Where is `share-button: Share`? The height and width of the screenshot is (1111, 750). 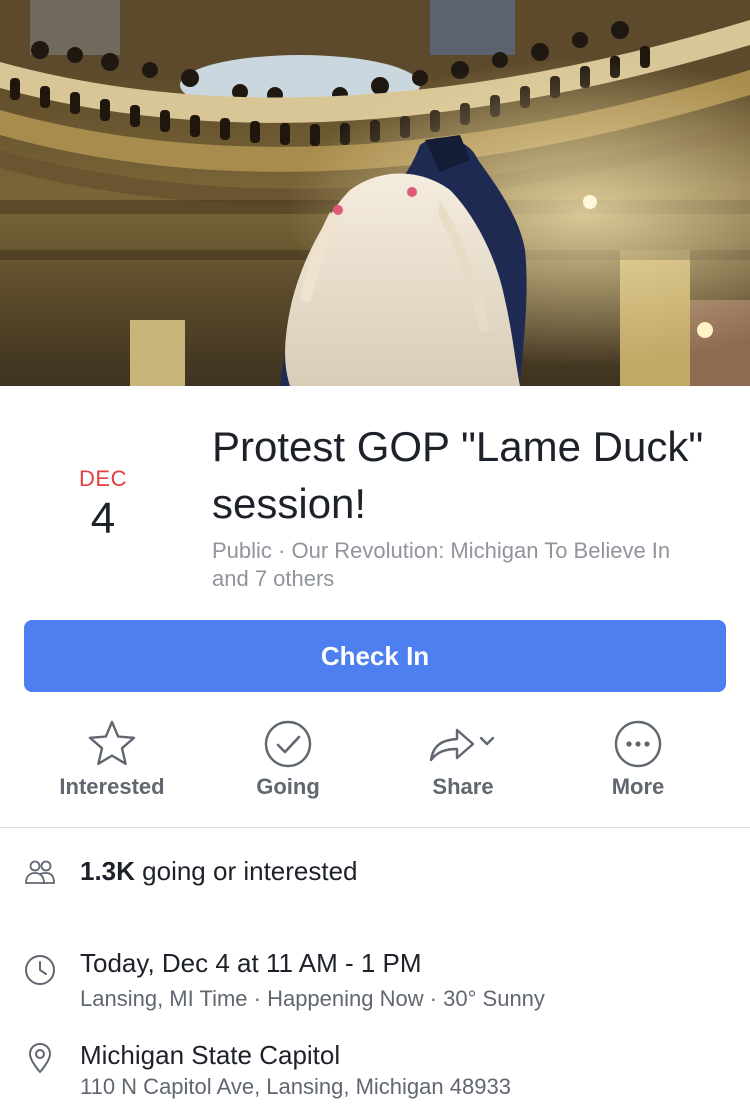
share-button: Share is located at coordinates (463, 759).